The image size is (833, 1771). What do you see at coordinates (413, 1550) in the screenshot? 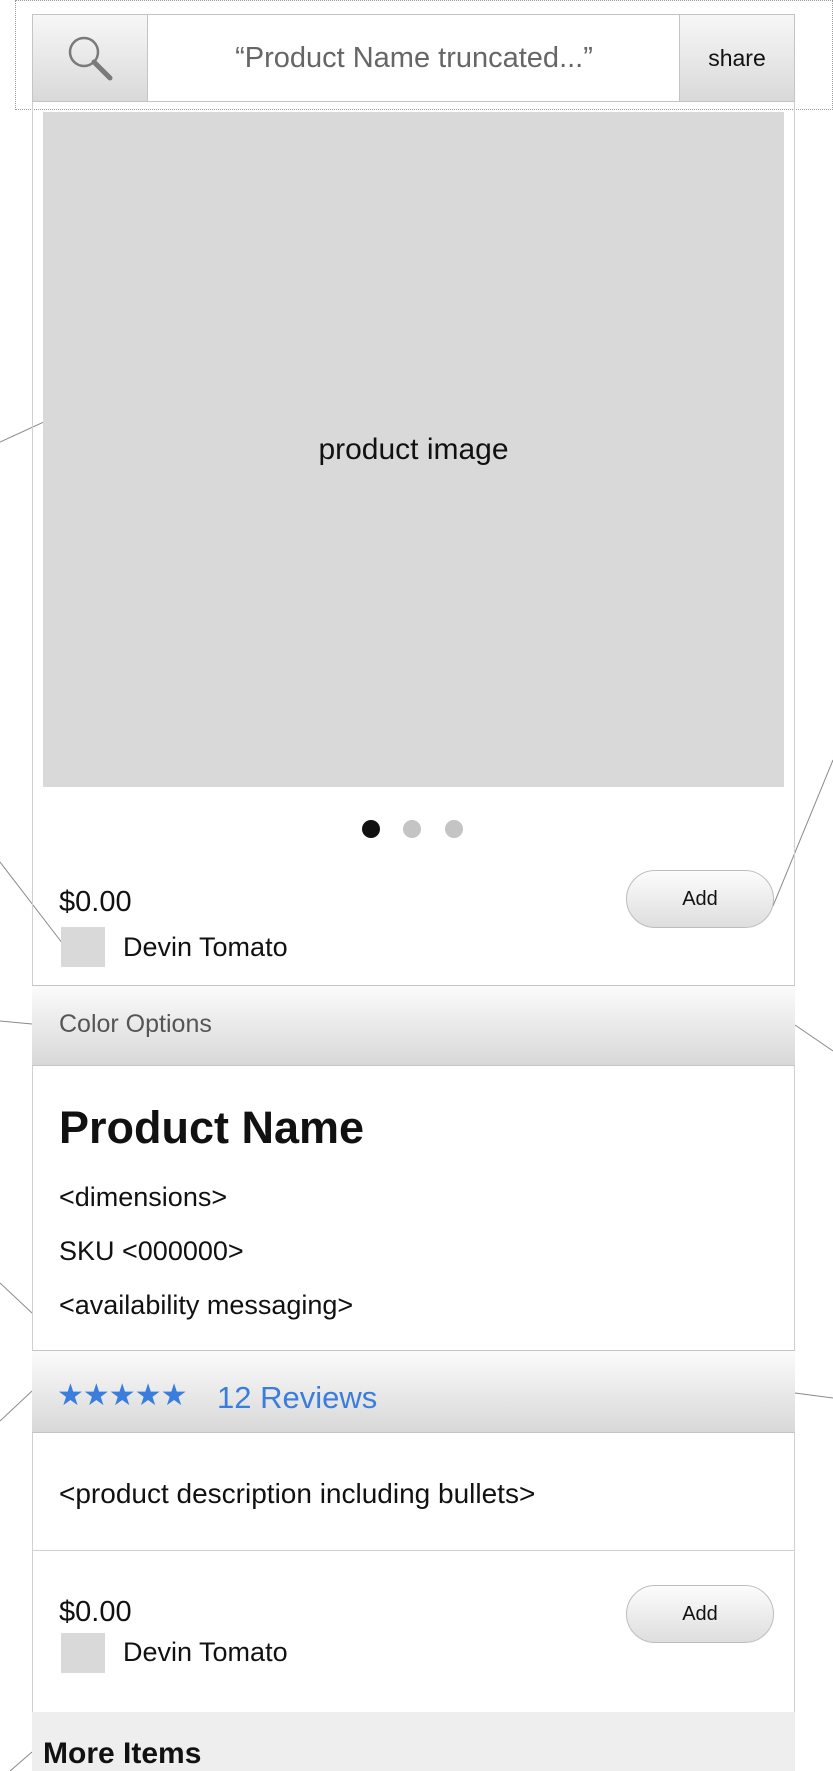
I see `divider` at bounding box center [413, 1550].